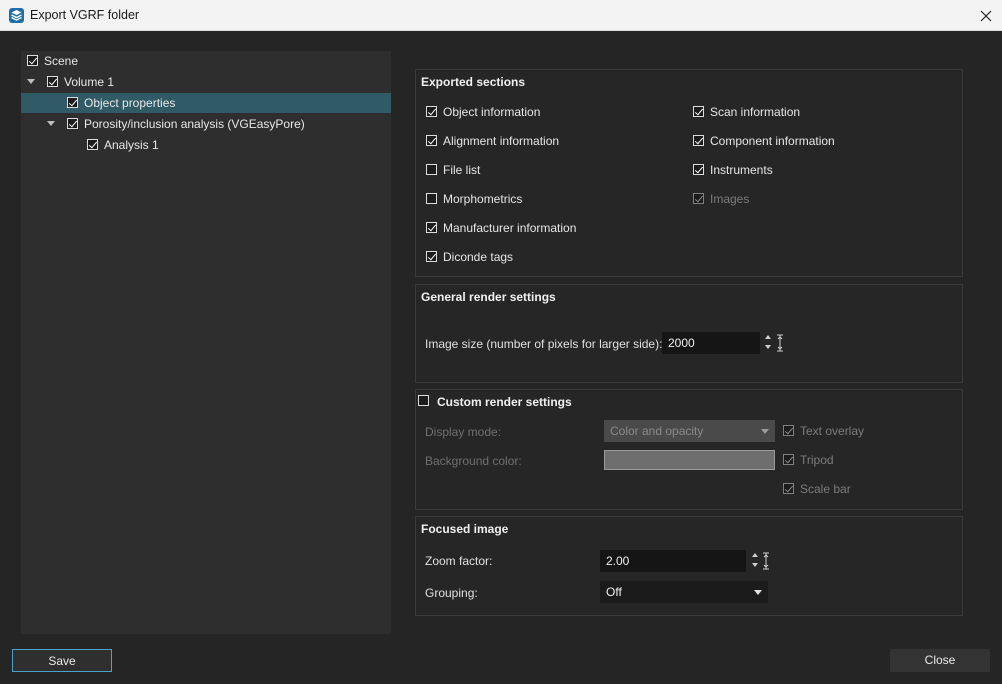 The image size is (1002, 684). What do you see at coordinates (501, 141) in the screenshot?
I see `option-label: Alignment information` at bounding box center [501, 141].